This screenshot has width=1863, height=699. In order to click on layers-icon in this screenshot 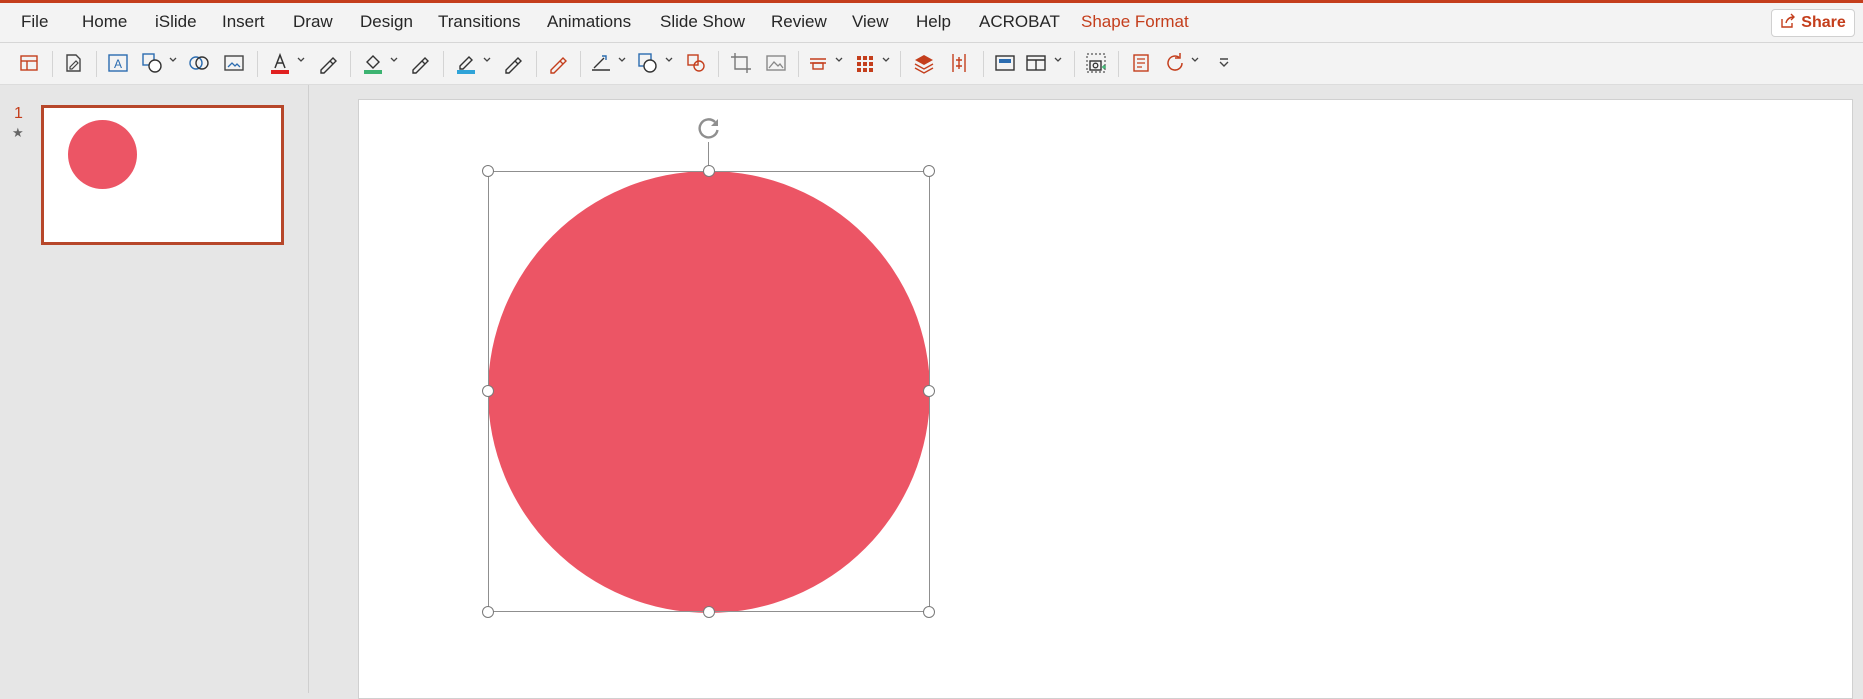, I will do `click(924, 63)`.